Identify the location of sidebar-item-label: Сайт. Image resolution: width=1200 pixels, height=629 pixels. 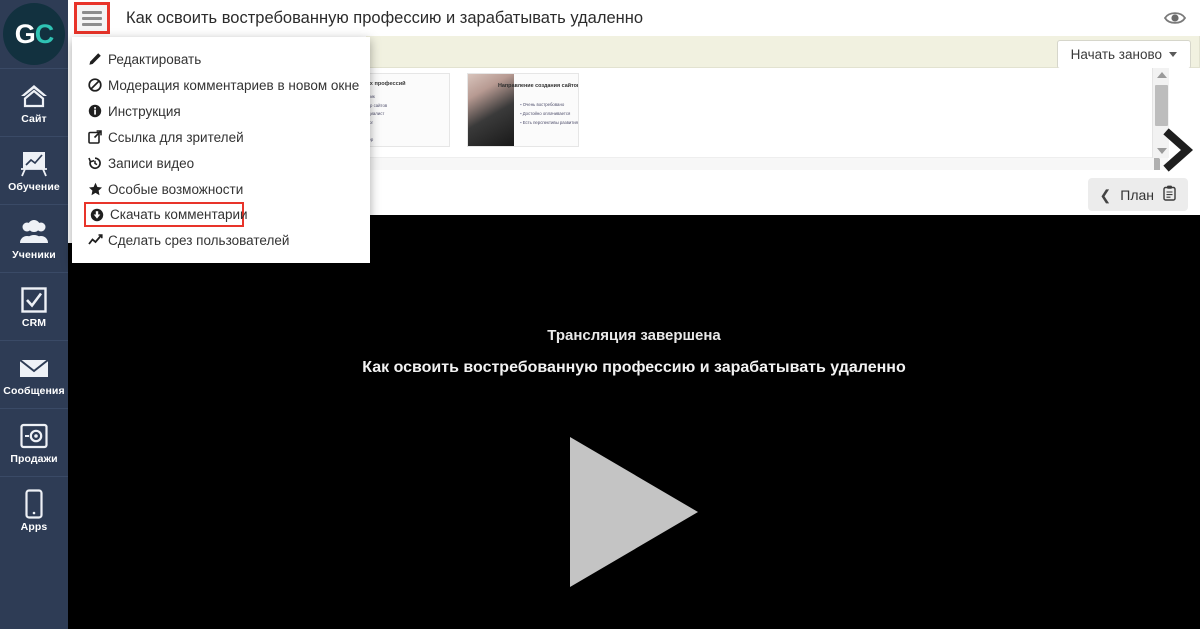
(34, 118).